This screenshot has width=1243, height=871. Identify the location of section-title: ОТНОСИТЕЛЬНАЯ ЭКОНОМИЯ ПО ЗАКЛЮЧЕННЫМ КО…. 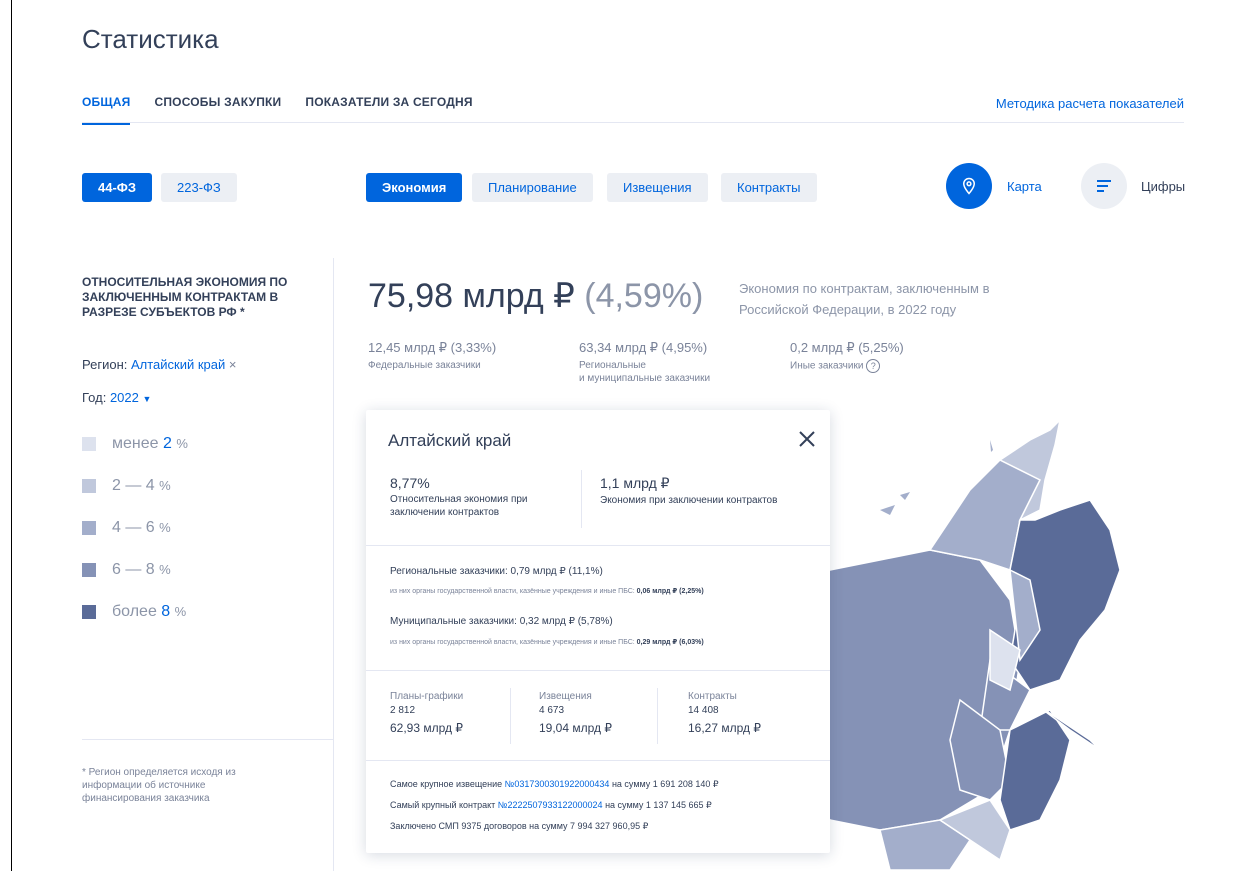
(185, 297).